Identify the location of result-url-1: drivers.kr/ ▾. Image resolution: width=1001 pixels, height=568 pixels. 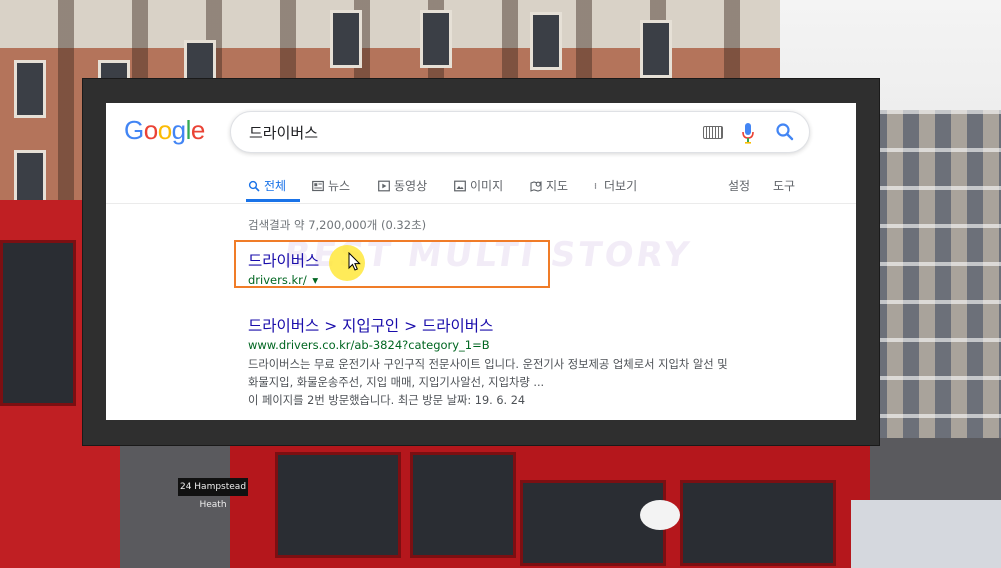
(283, 280).